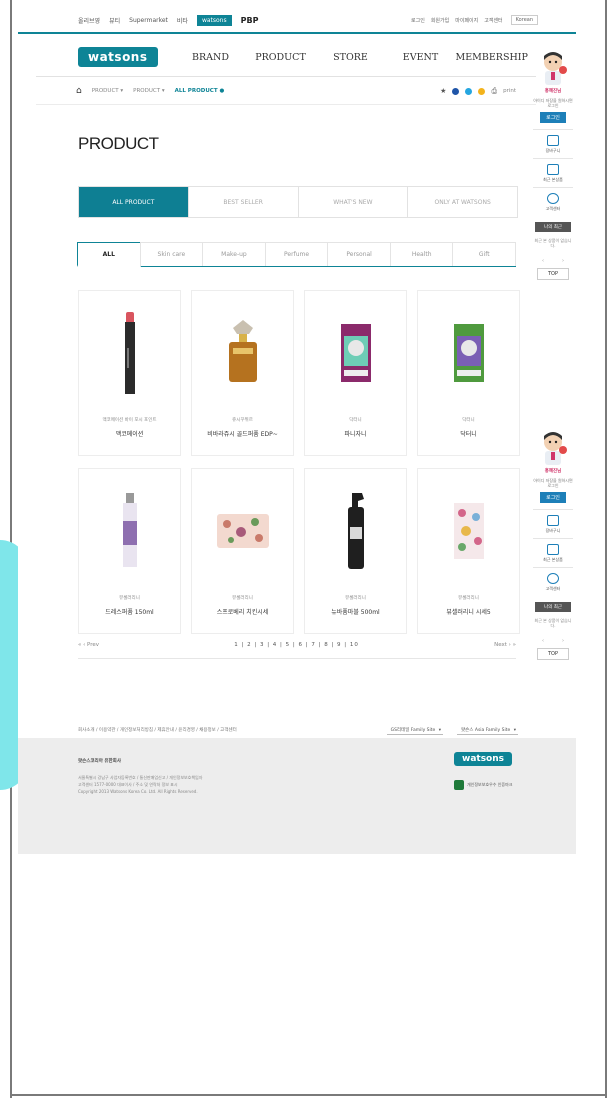 Image resolution: width=609 pixels, height=1098 pixels. What do you see at coordinates (468, 611) in the screenshot?
I see `product-name: 뷰셀러리니 시세5` at bounding box center [468, 611].